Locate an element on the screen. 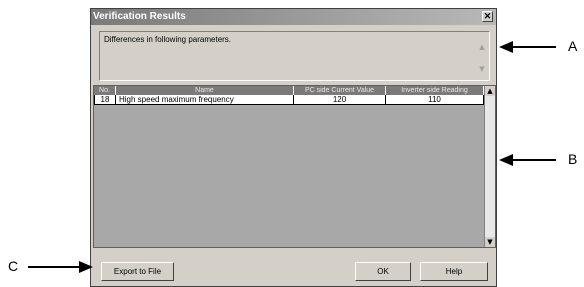 This screenshot has width=584, height=287. callout-c-label: C is located at coordinates (13, 266).